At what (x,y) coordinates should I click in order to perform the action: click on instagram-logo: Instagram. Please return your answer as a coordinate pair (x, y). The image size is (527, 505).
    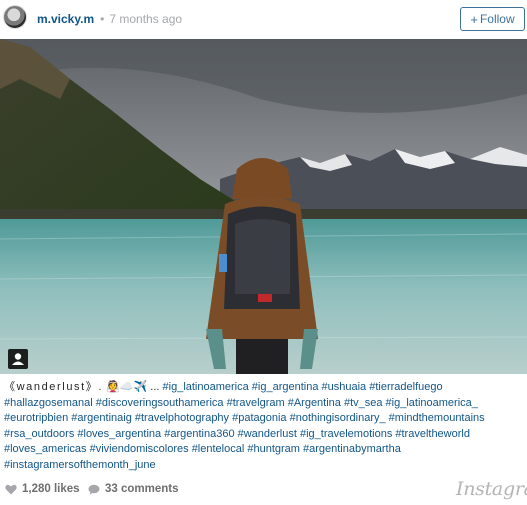
    Looking at the image, I should click on (491, 489).